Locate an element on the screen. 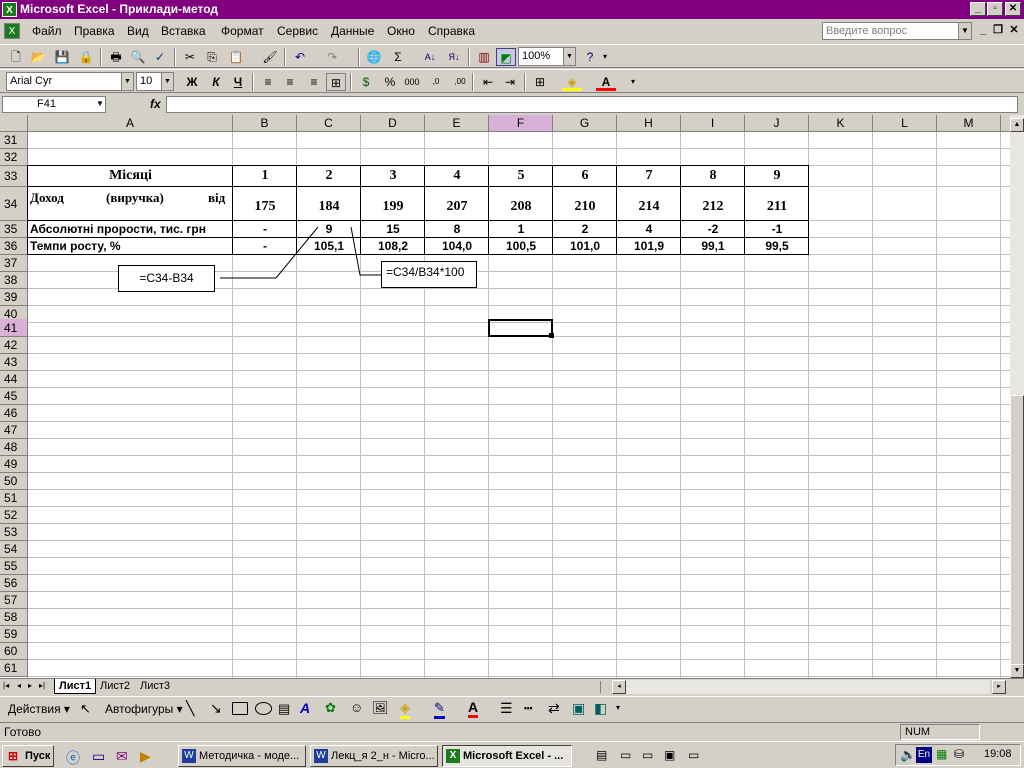  dash-style-icon: ┅ is located at coordinates (528, 708).